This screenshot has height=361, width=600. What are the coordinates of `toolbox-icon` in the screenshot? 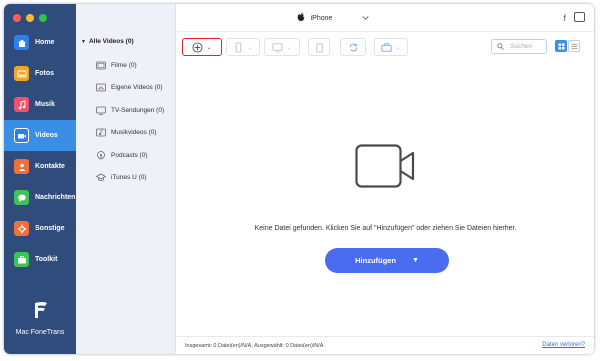 It's located at (387, 47).